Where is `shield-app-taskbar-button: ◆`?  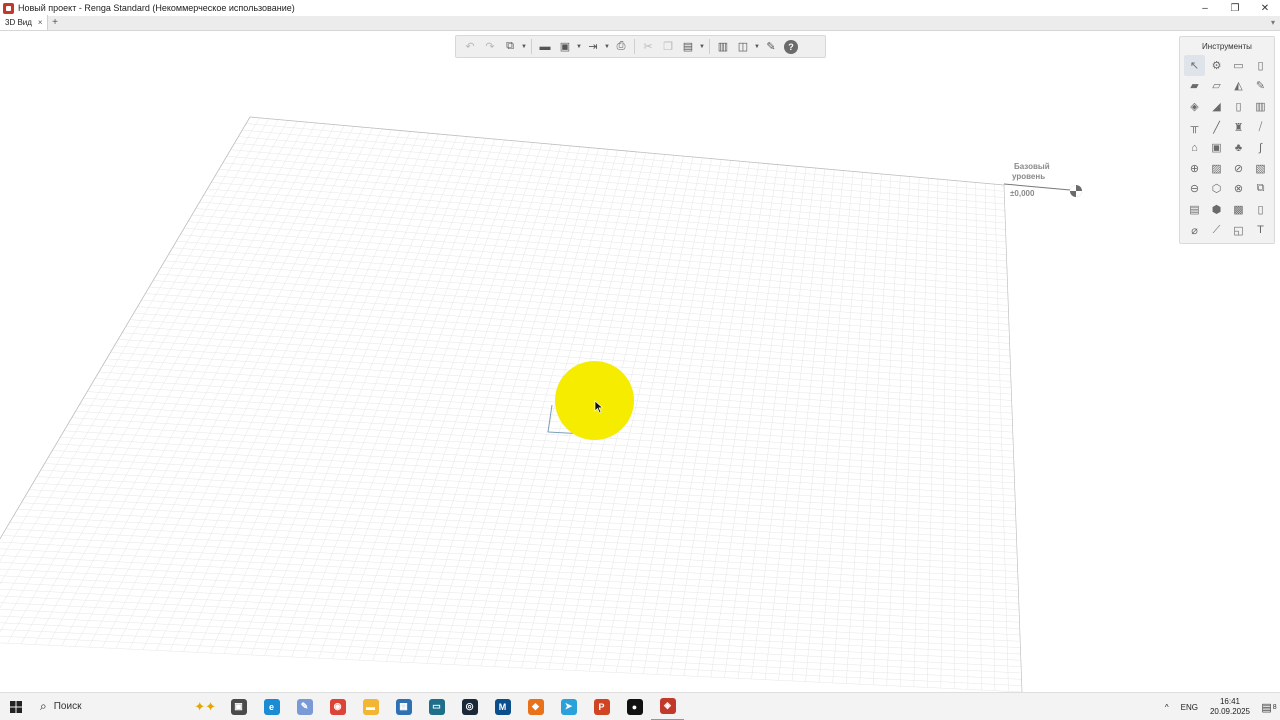
shield-app-taskbar-button: ◆ is located at coordinates (535, 706).